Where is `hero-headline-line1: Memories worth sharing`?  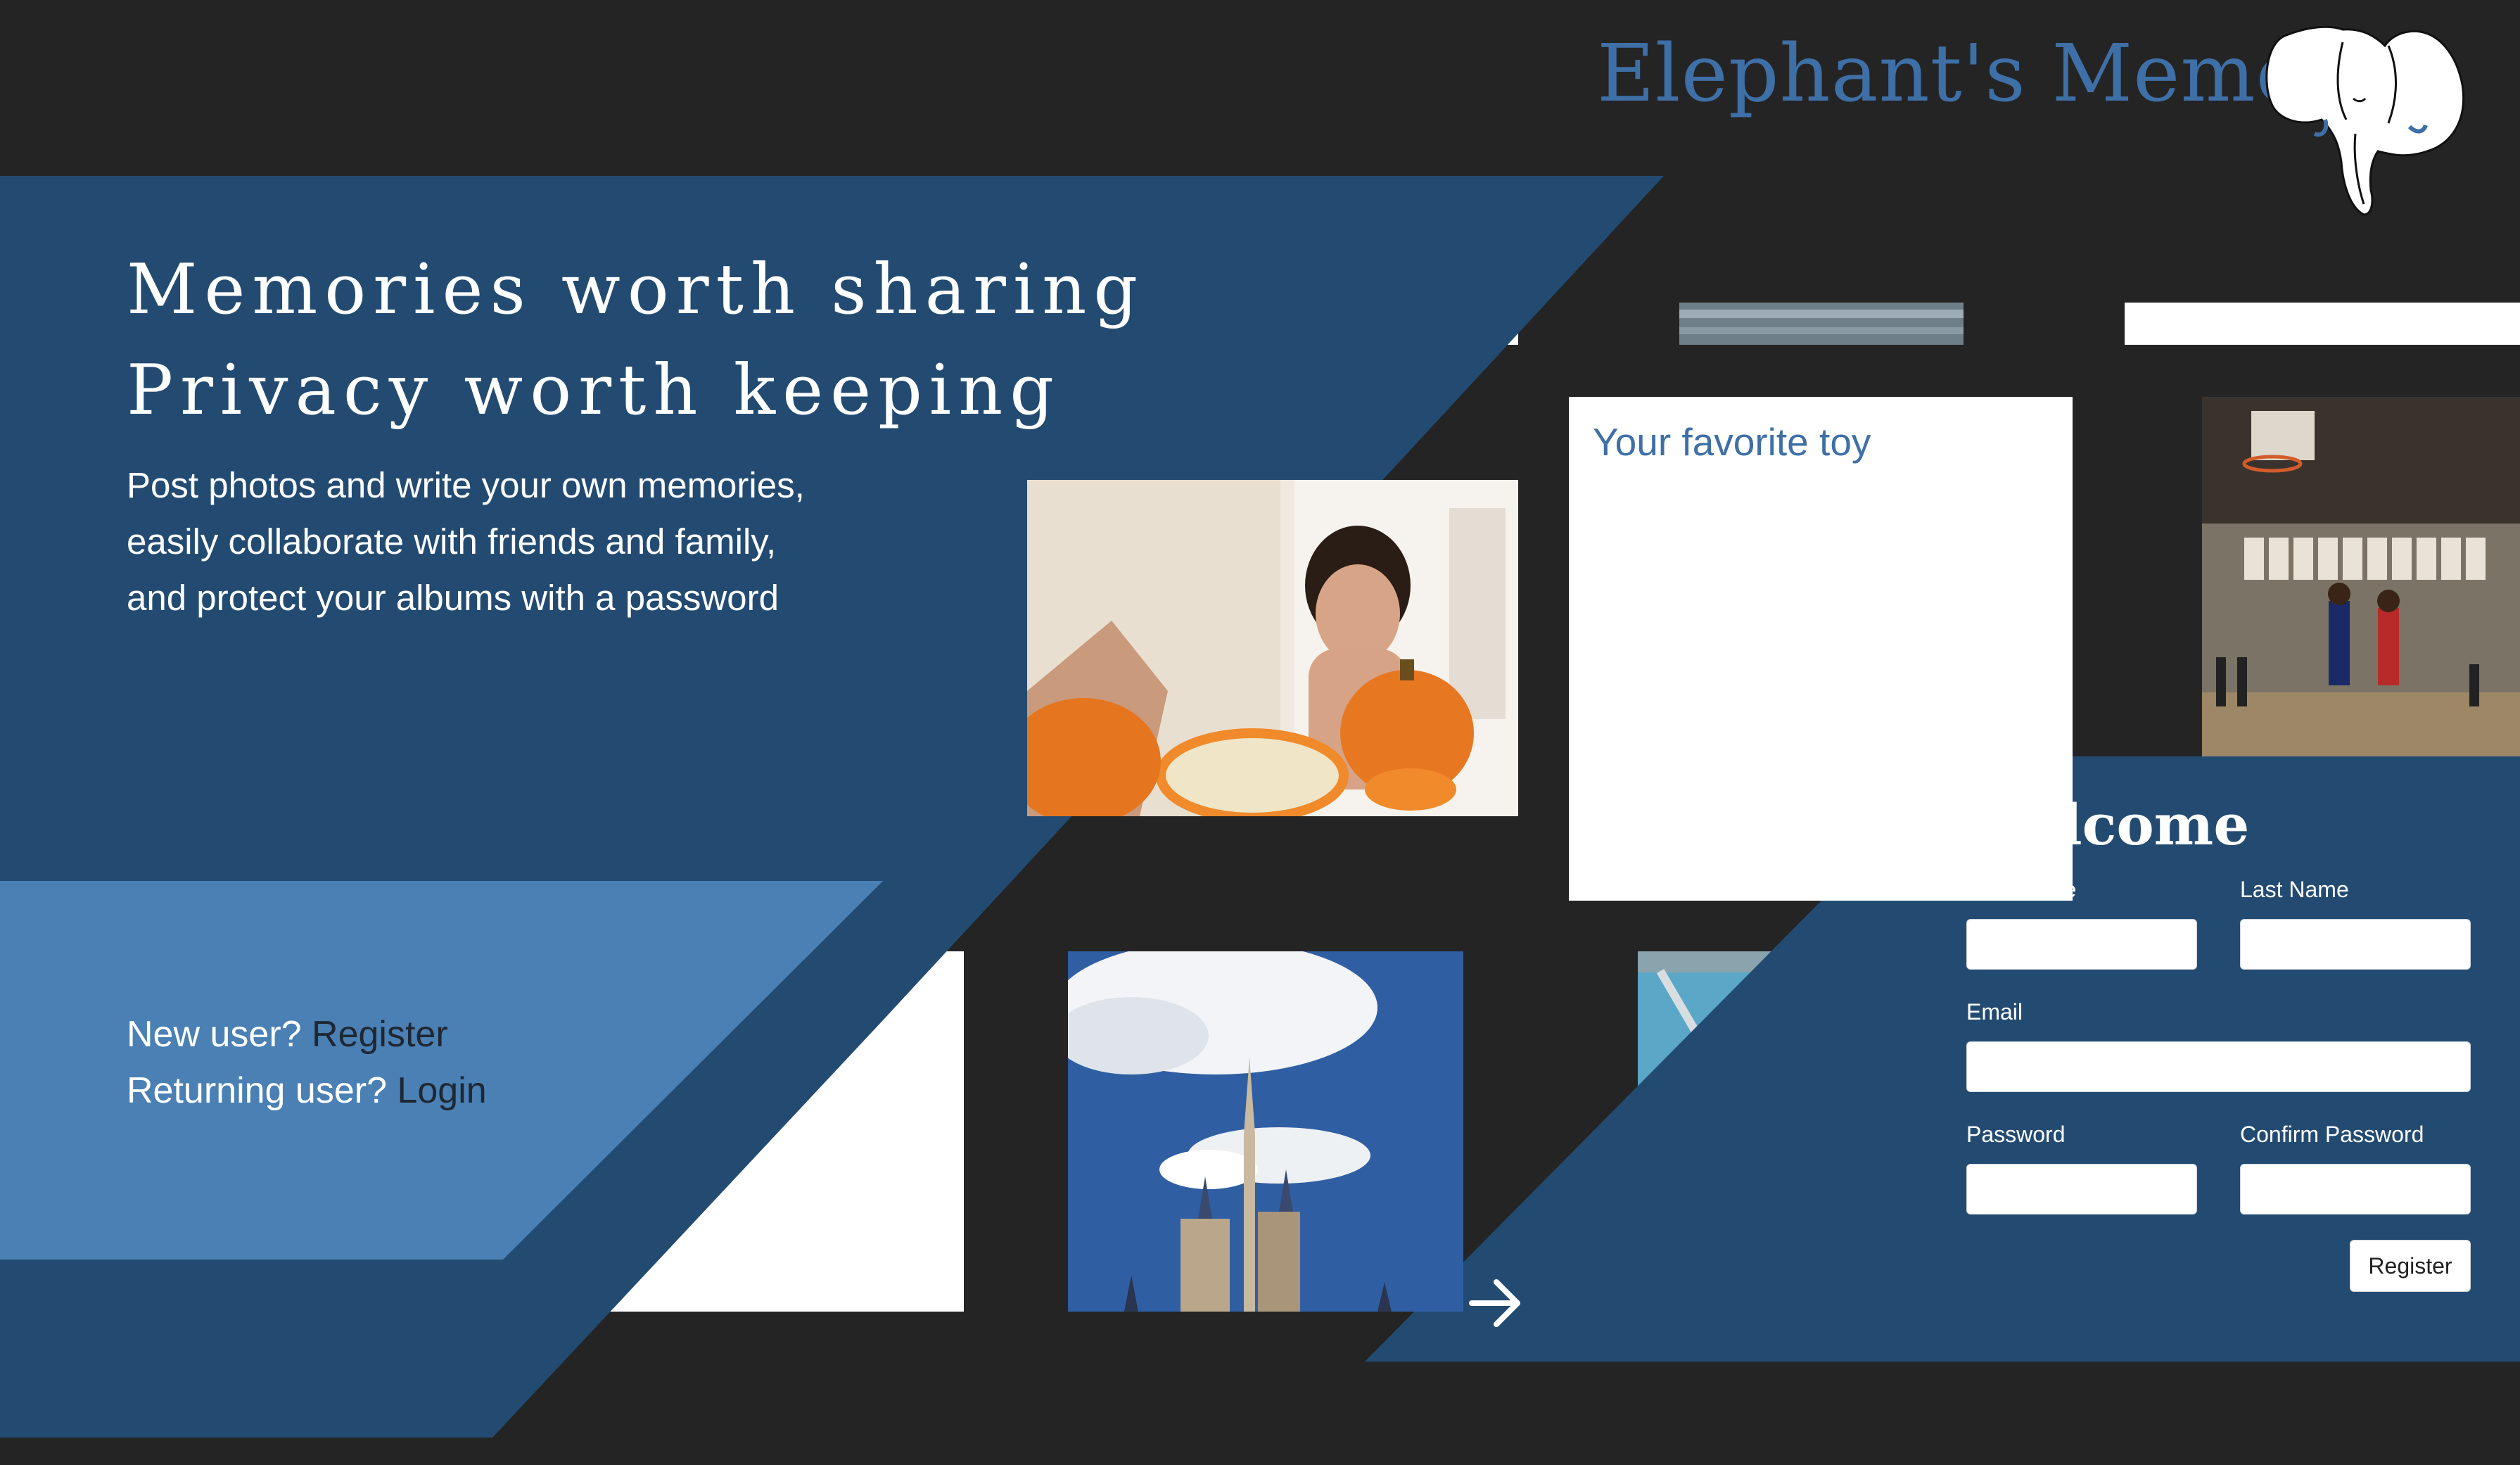 hero-headline-line1: Memories worth sharing is located at coordinates (636, 290).